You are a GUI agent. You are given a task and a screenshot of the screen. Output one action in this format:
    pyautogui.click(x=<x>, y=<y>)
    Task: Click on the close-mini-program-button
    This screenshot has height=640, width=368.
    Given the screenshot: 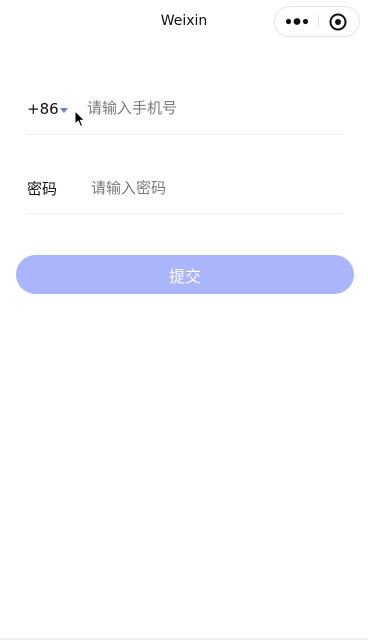 What is the action you would take?
    pyautogui.click(x=338, y=21)
    